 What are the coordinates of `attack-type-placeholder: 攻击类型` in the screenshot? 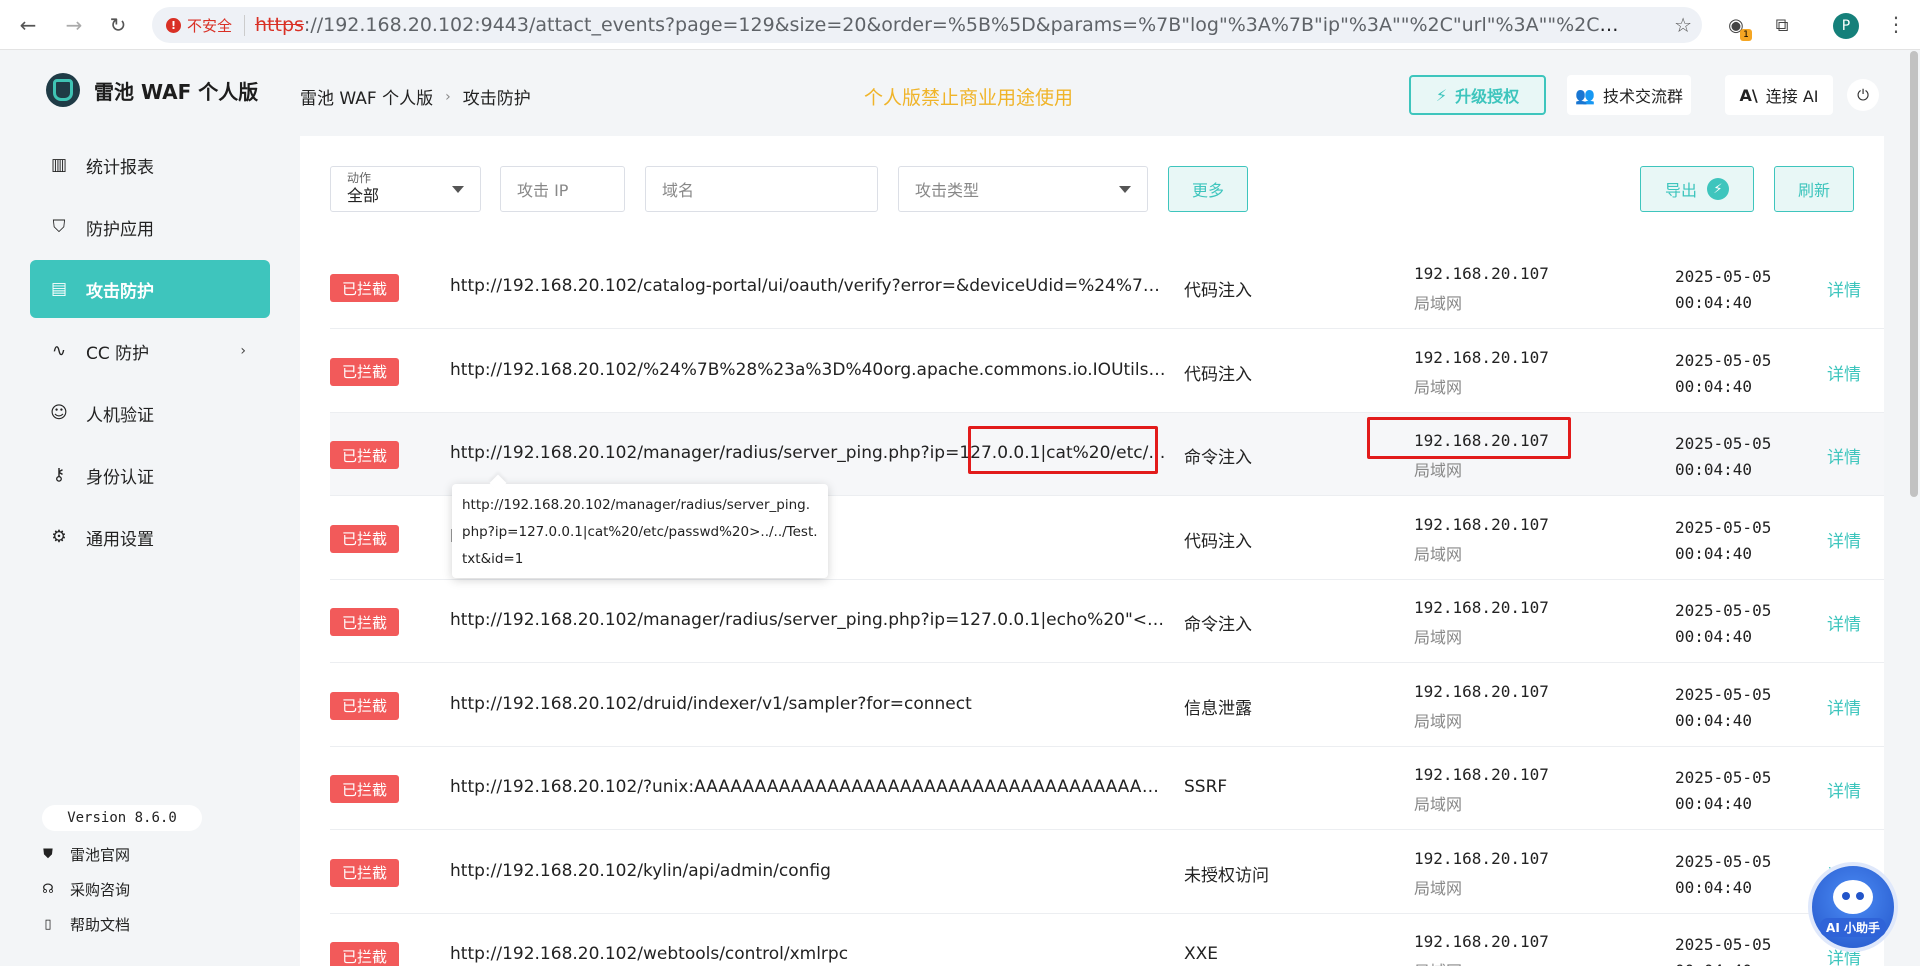 It's located at (947, 190).